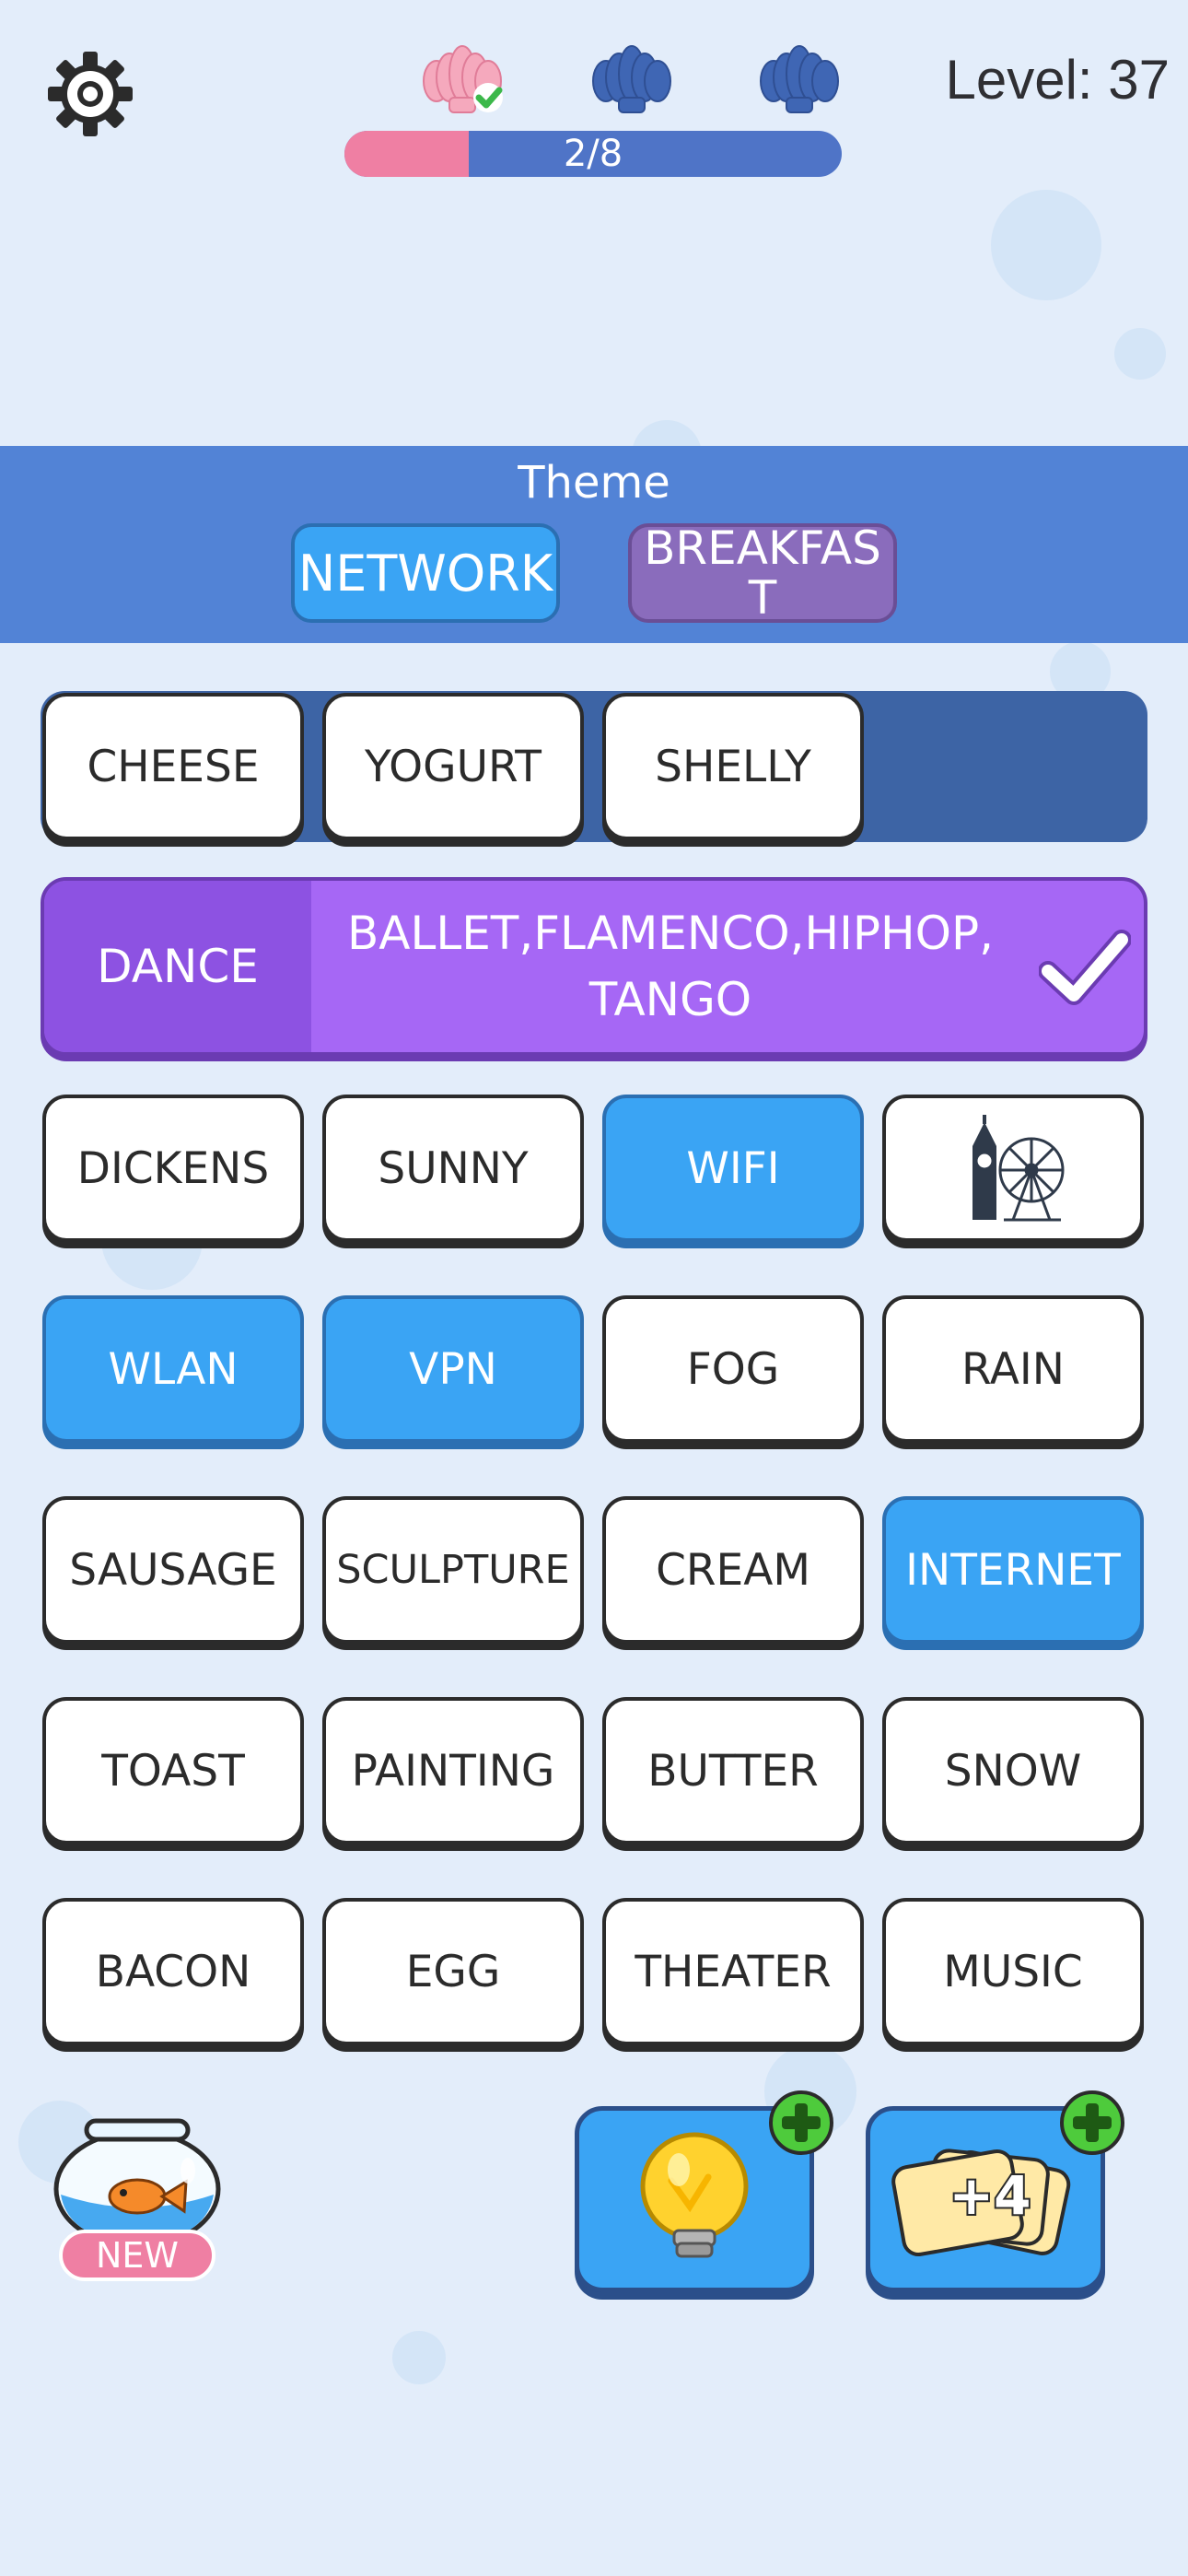  Describe the element at coordinates (137, 2183) in the screenshot. I see `fishbowl-icon` at that location.